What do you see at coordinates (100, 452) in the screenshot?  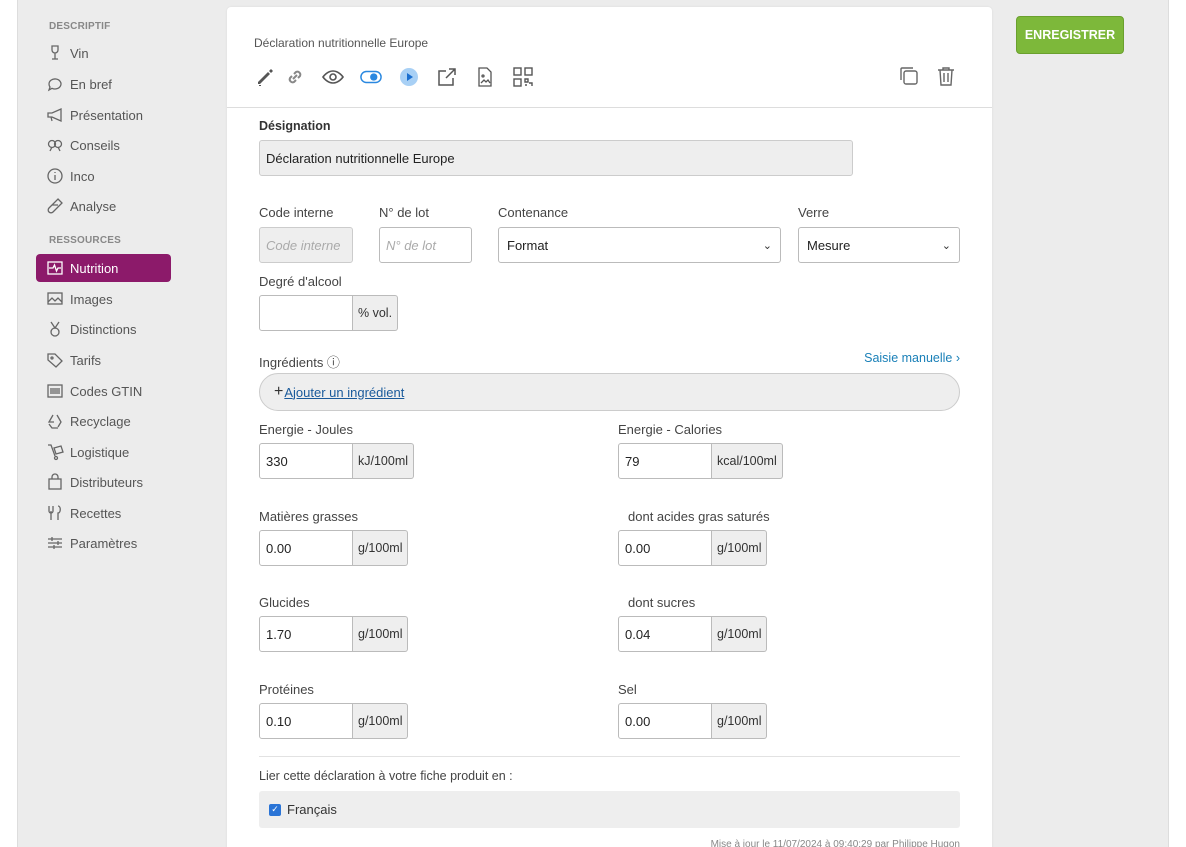 I see `sidebar-item-label: Logistique` at bounding box center [100, 452].